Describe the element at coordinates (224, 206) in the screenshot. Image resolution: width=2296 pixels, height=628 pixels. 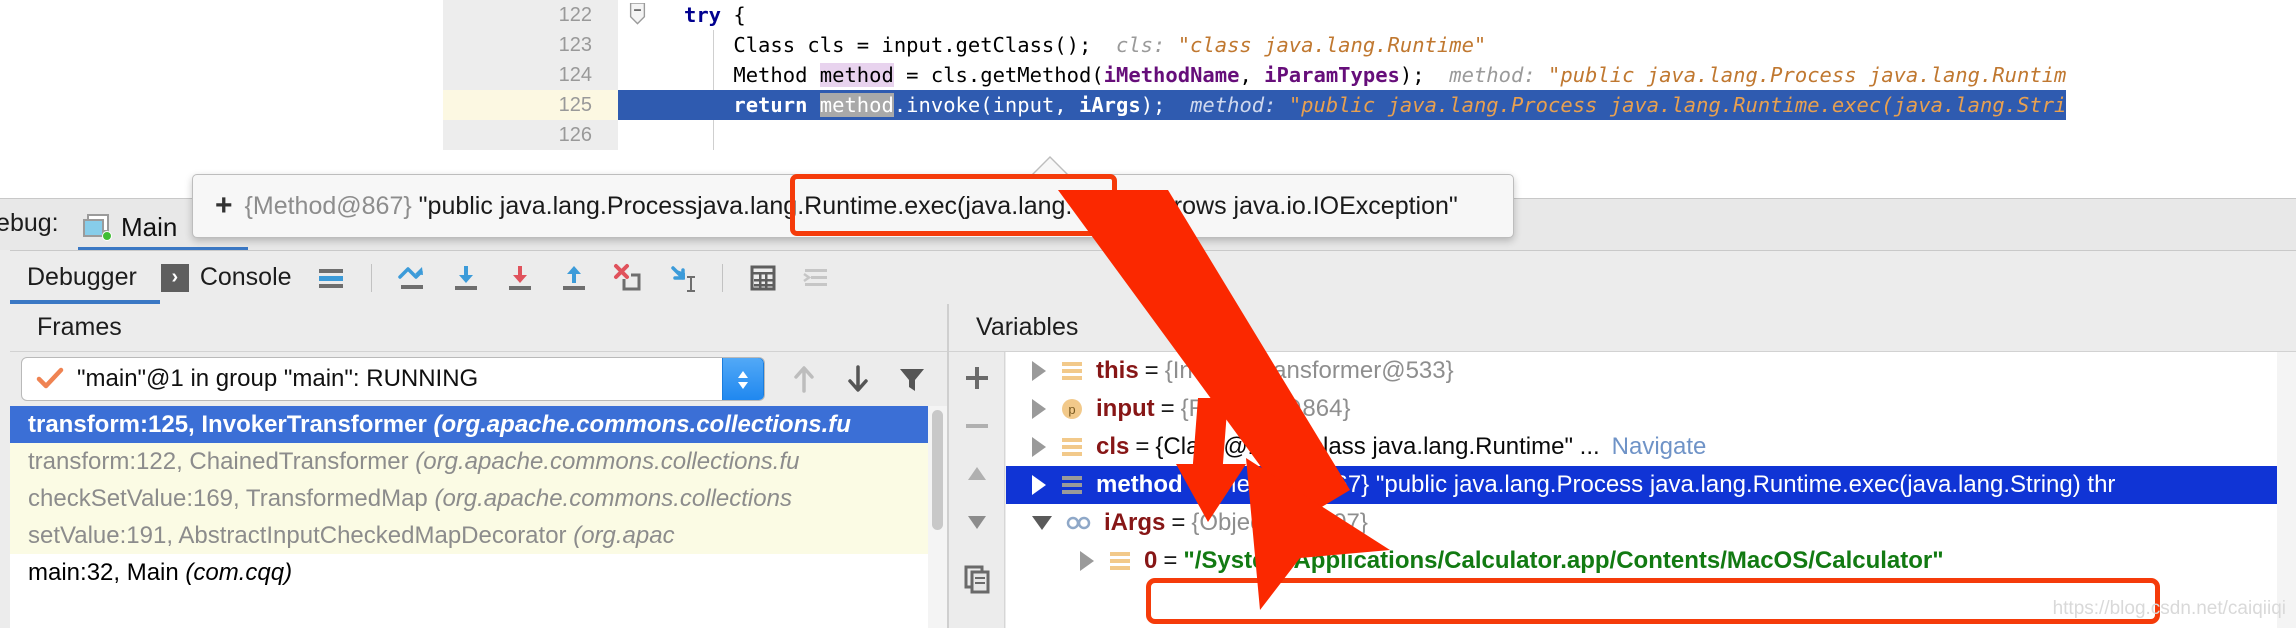
I see `expand-plus-icon: +` at that location.